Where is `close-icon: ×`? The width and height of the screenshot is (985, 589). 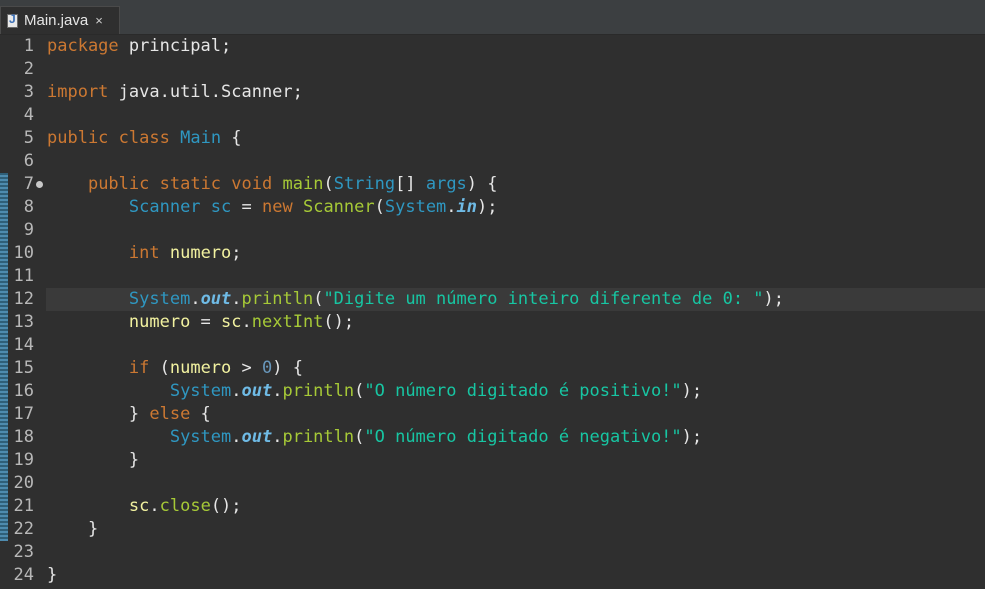 close-icon: × is located at coordinates (99, 20).